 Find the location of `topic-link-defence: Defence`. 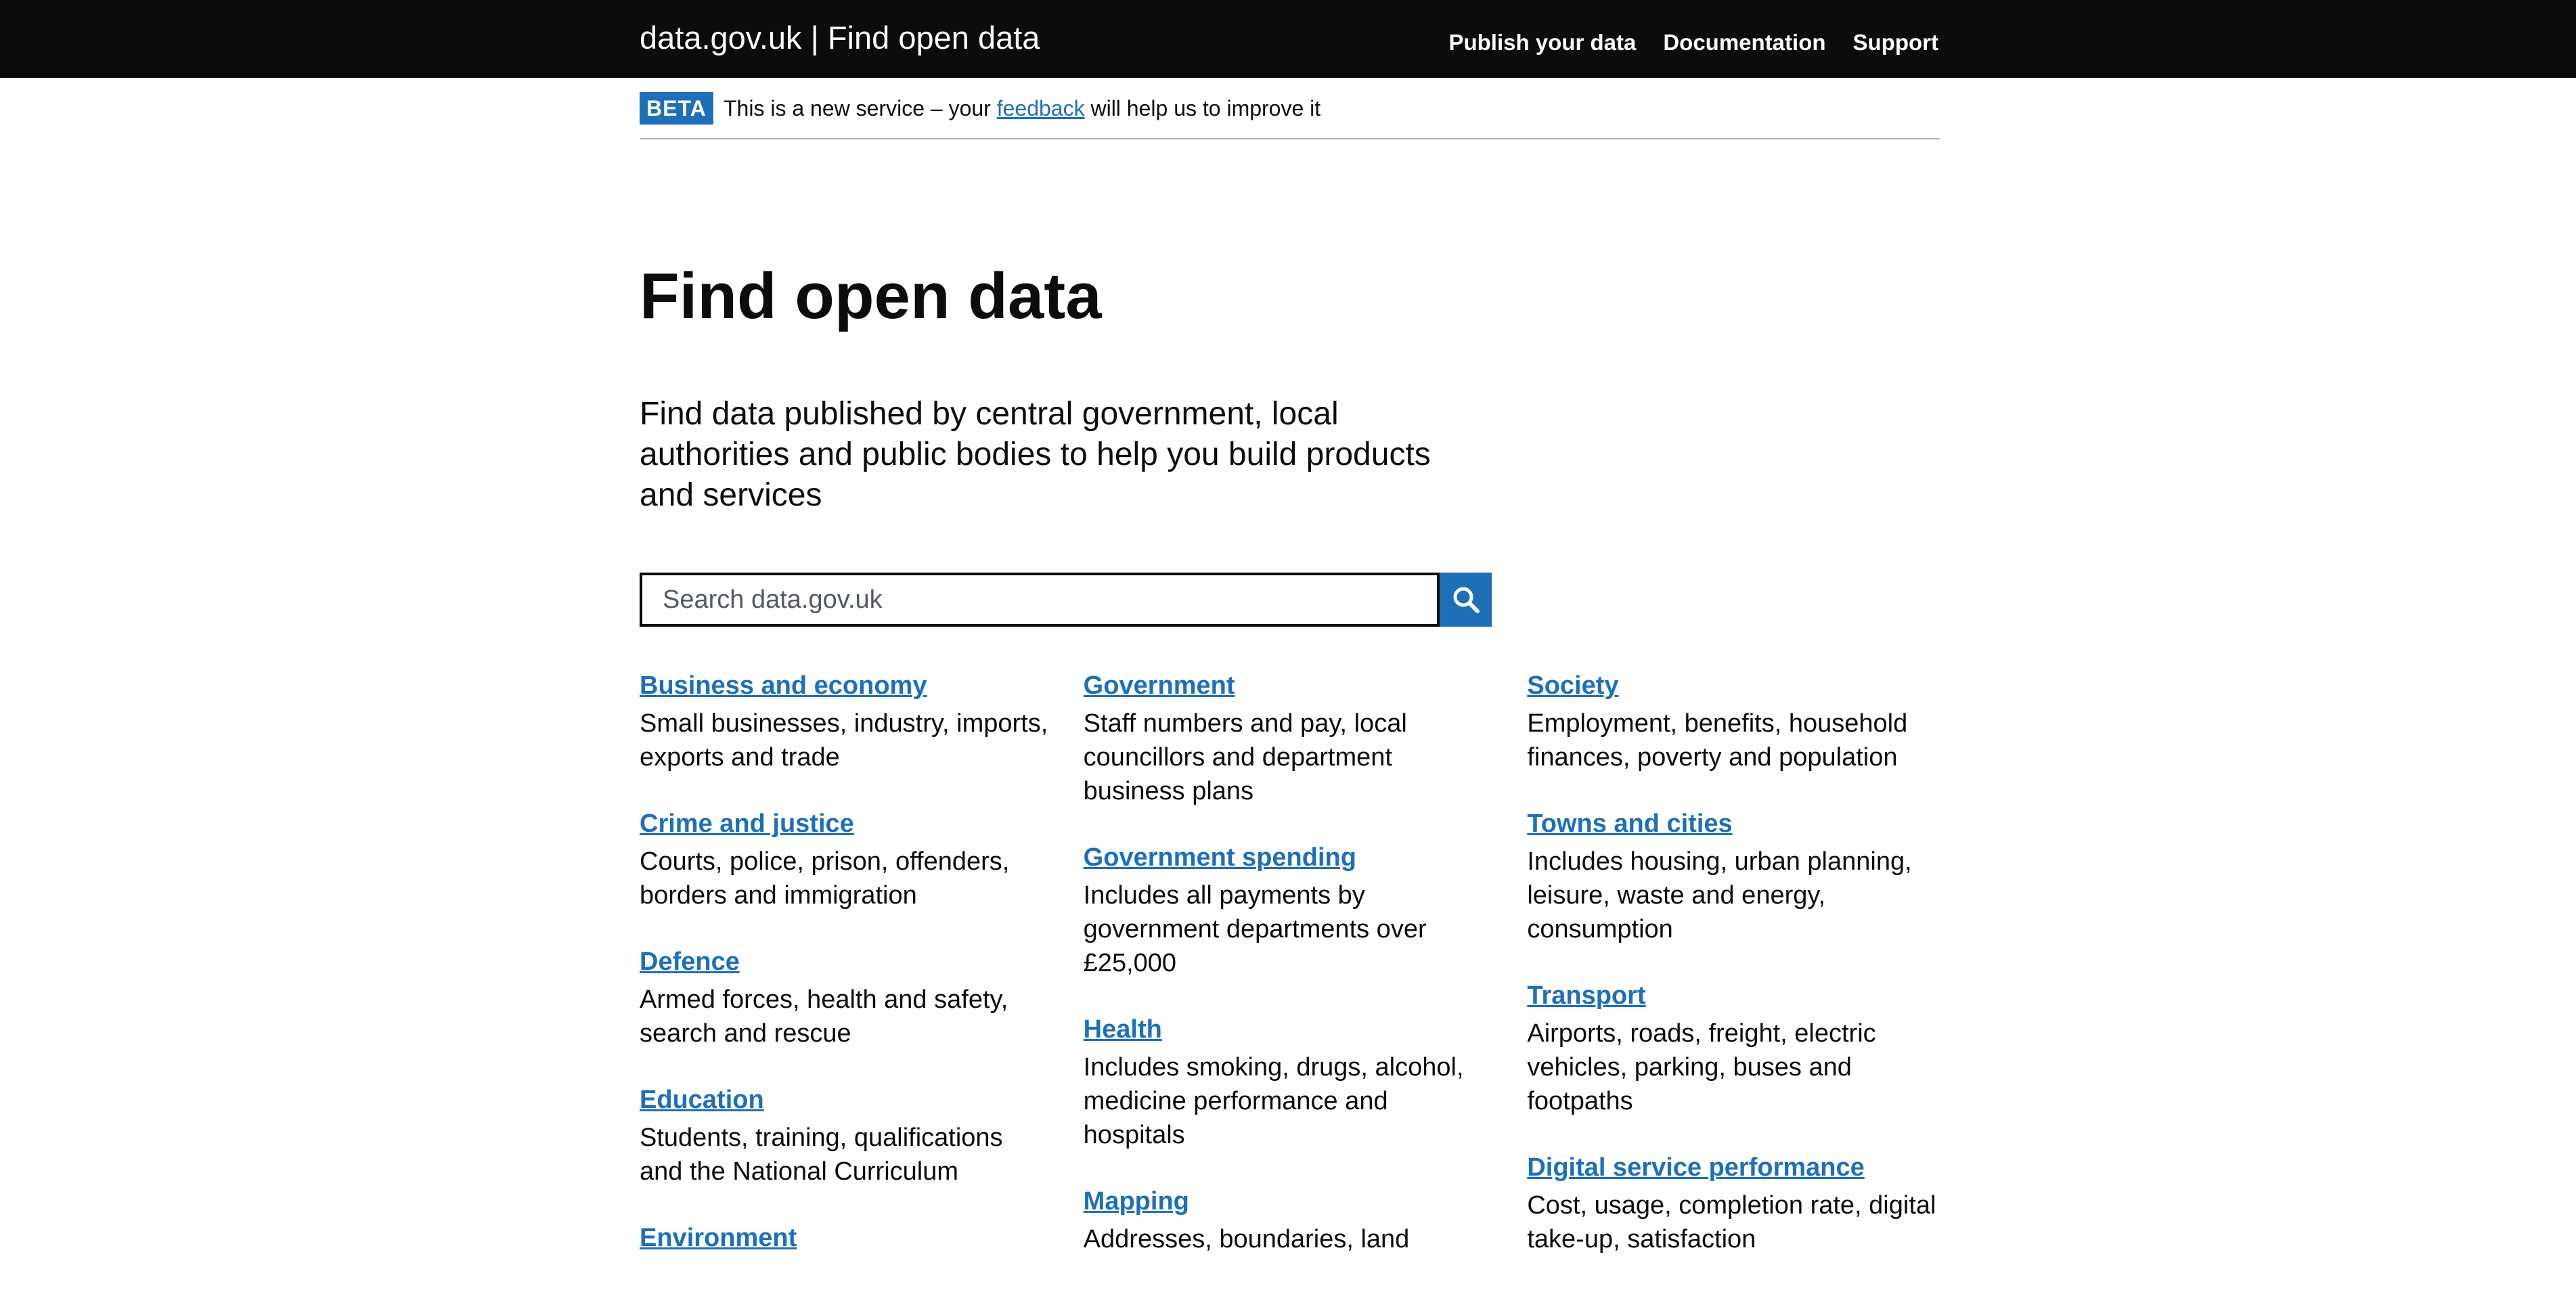

topic-link-defence: Defence is located at coordinates (846, 962).